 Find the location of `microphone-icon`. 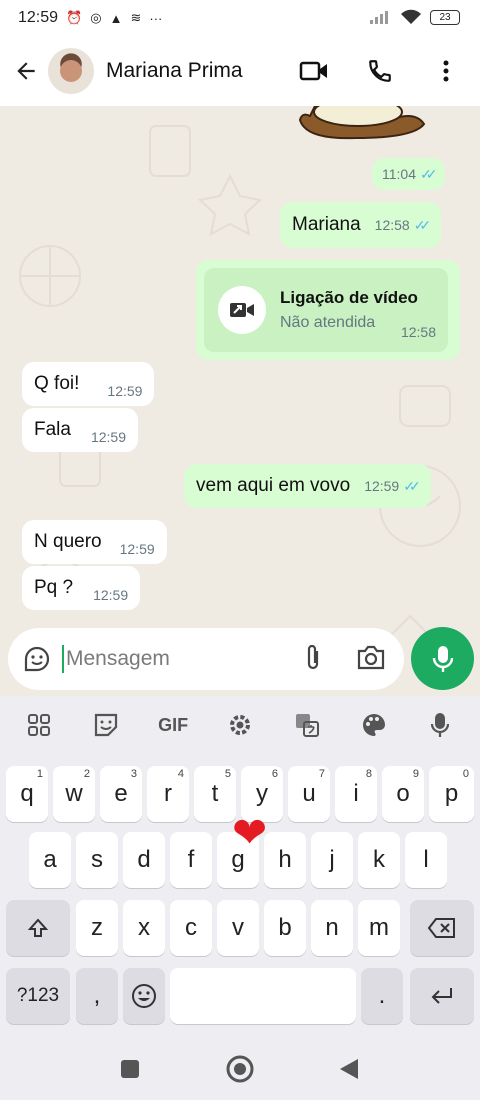

microphone-icon is located at coordinates (442, 658).